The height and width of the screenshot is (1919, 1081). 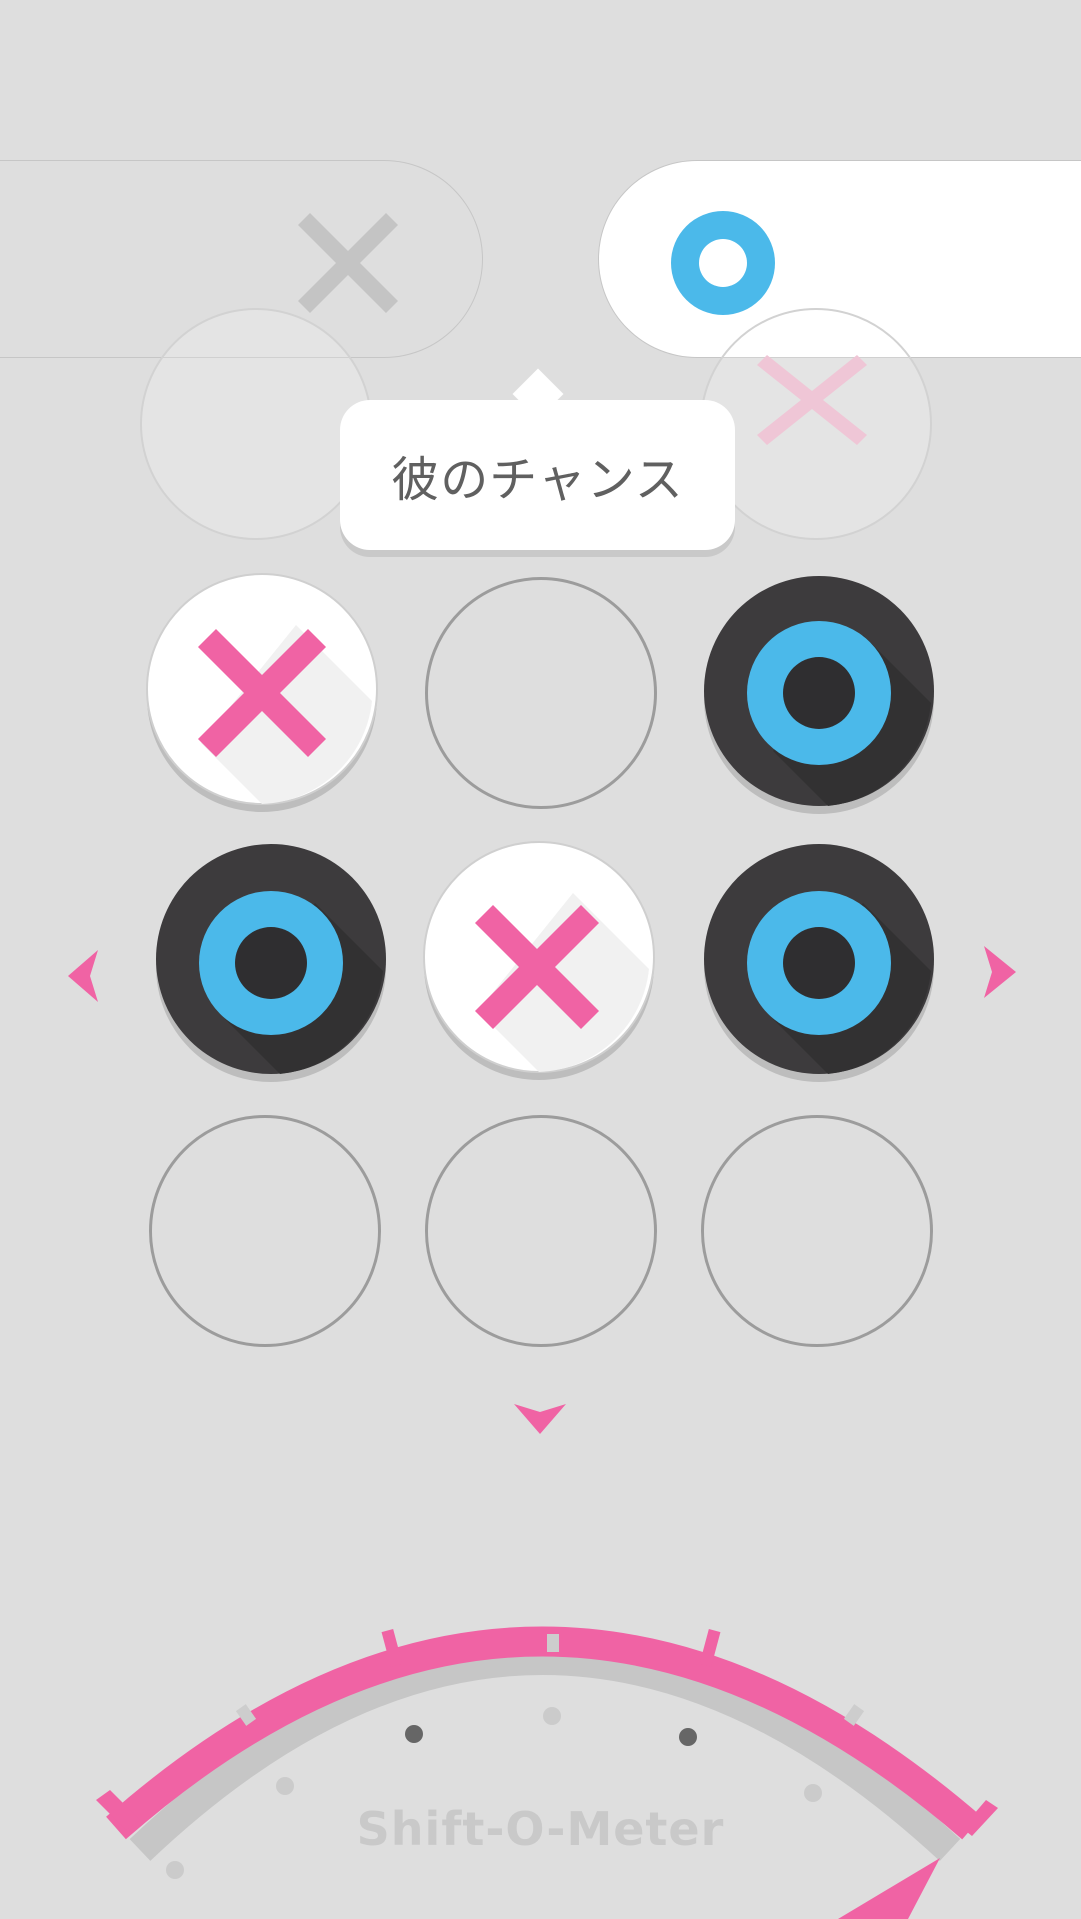 I want to click on board-cell-r2c3, so click(x=819, y=963).